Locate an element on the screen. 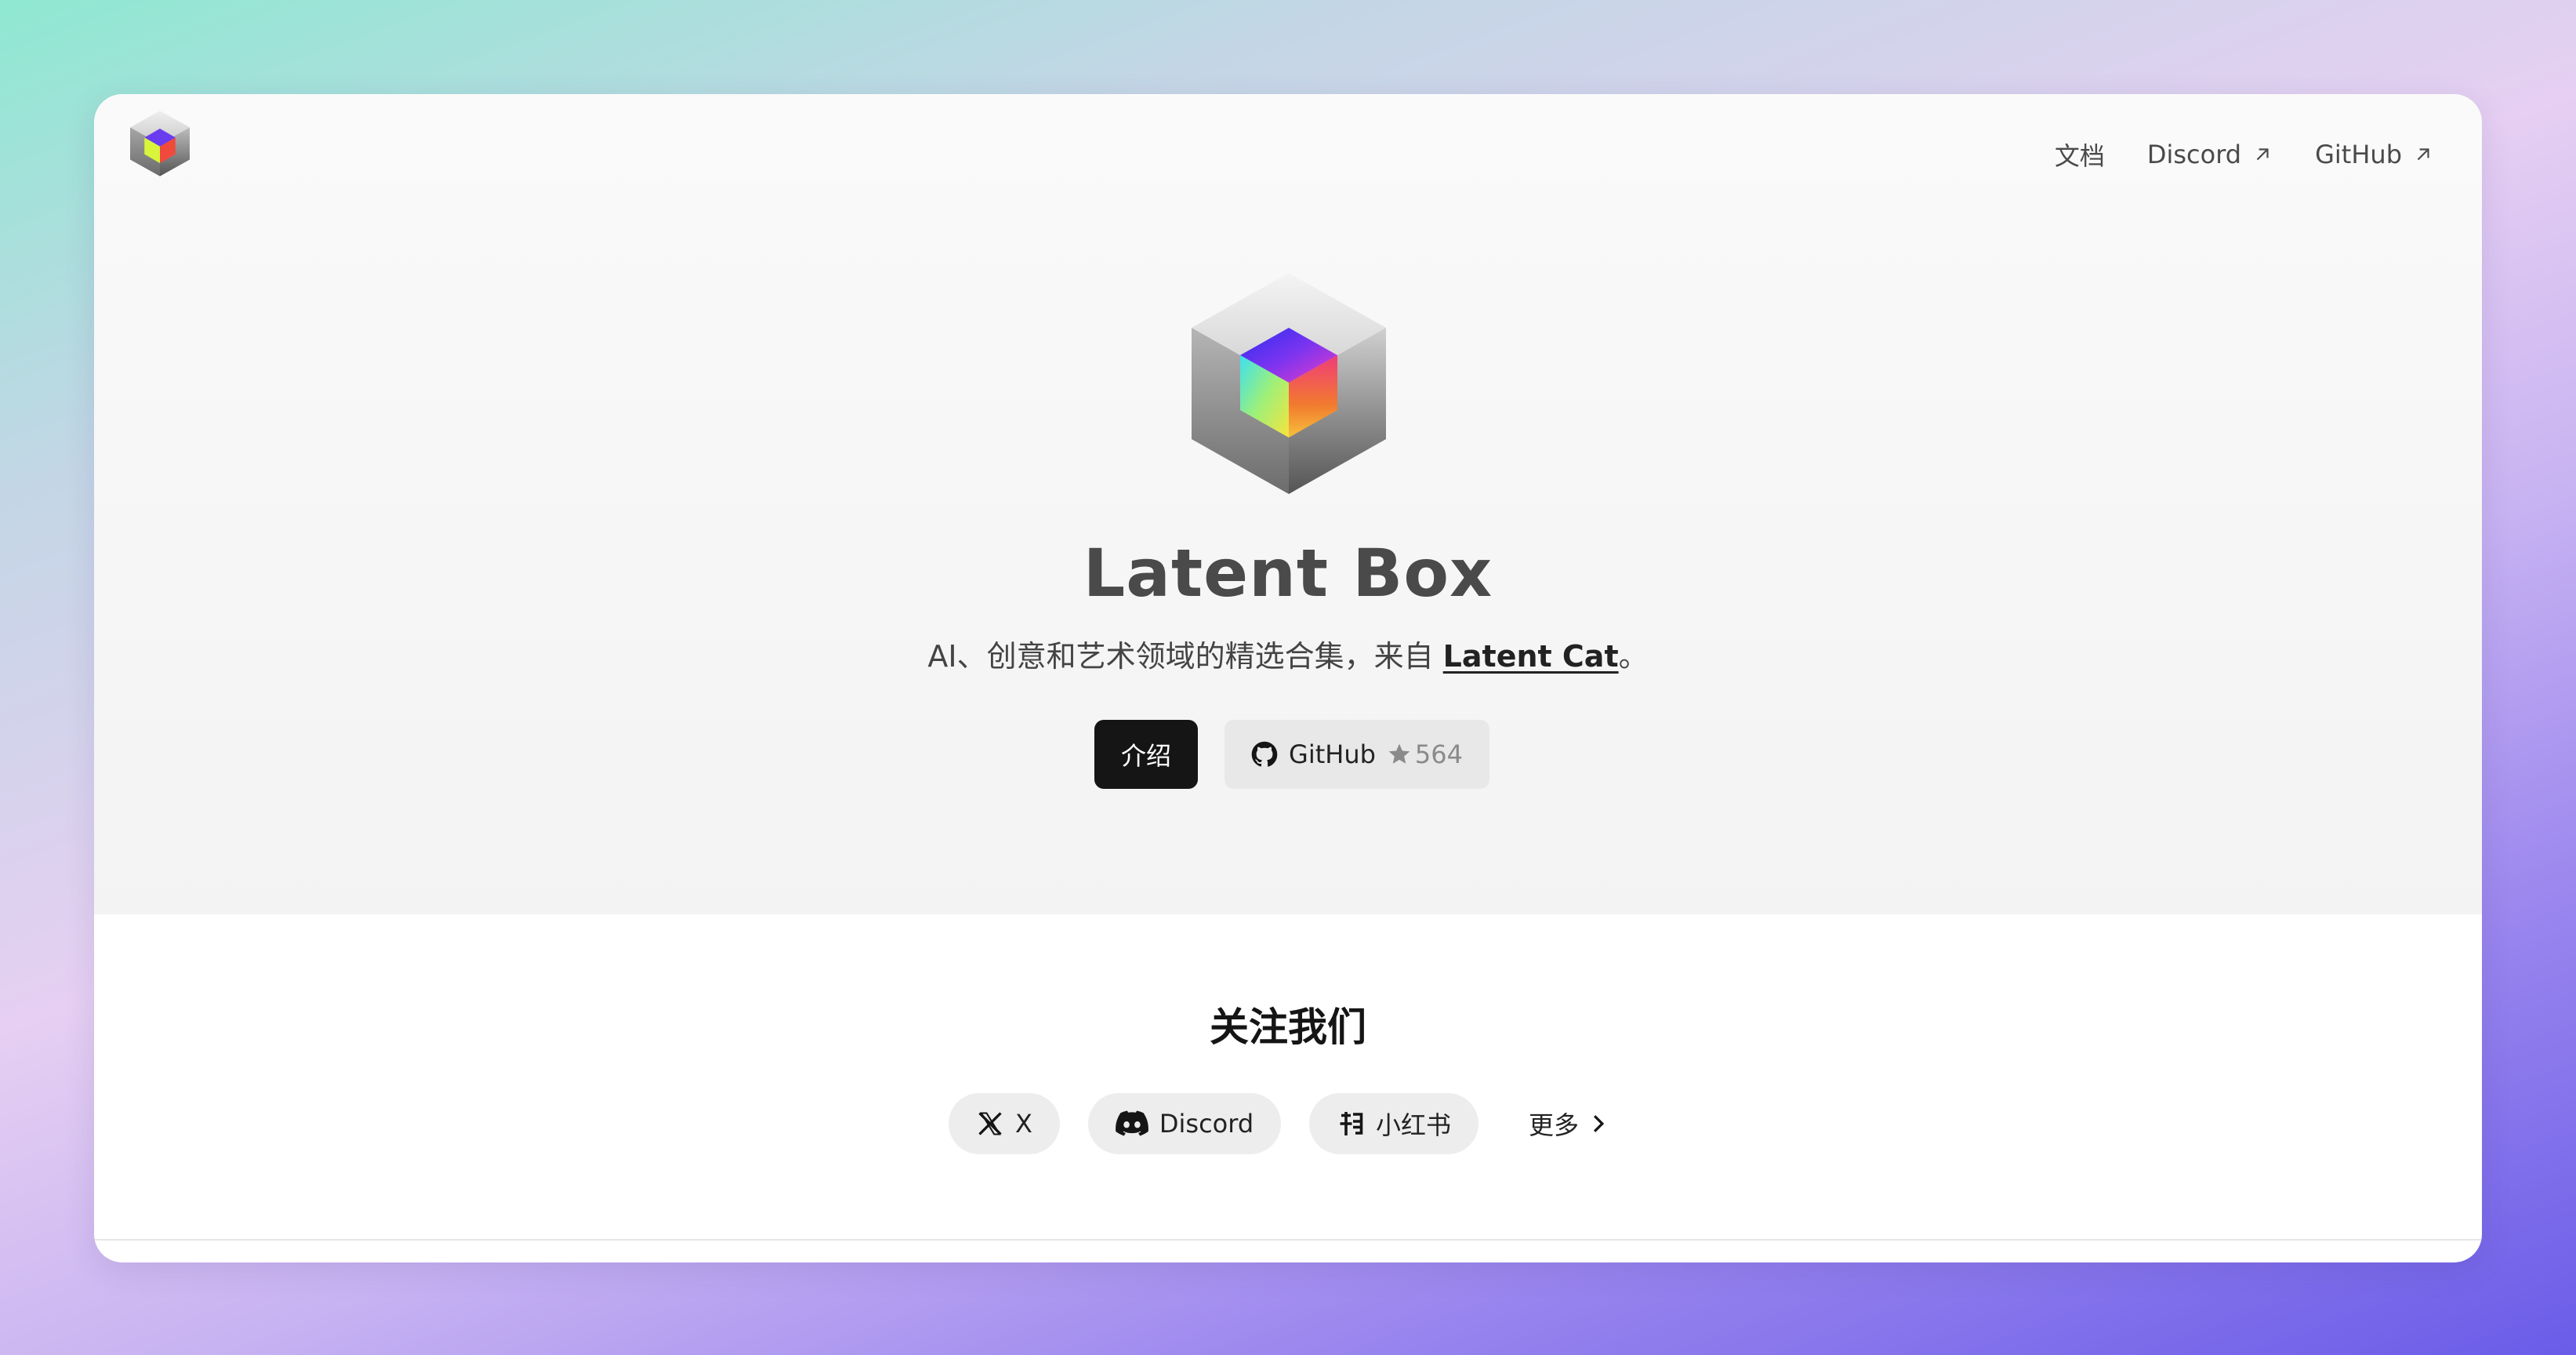 The height and width of the screenshot is (1355, 2576). nav-link-docs-label: 文档 is located at coordinates (2080, 156).